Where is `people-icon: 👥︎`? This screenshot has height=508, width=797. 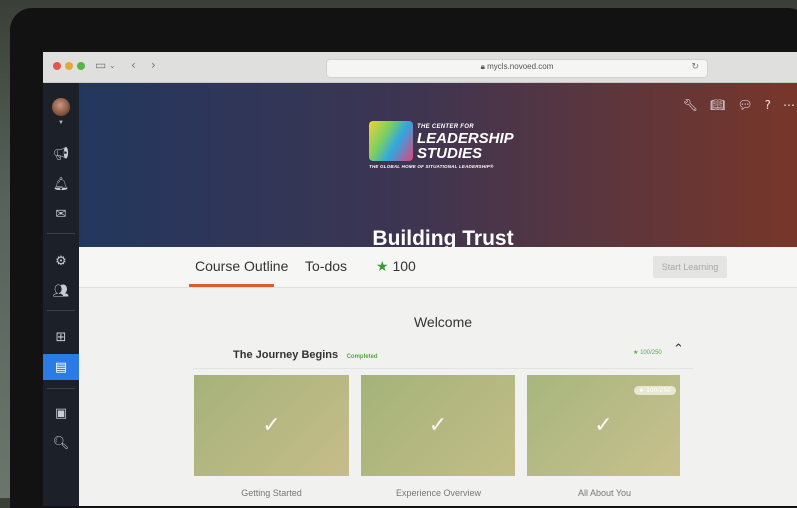
people-icon: 👥︎ is located at coordinates (61, 291).